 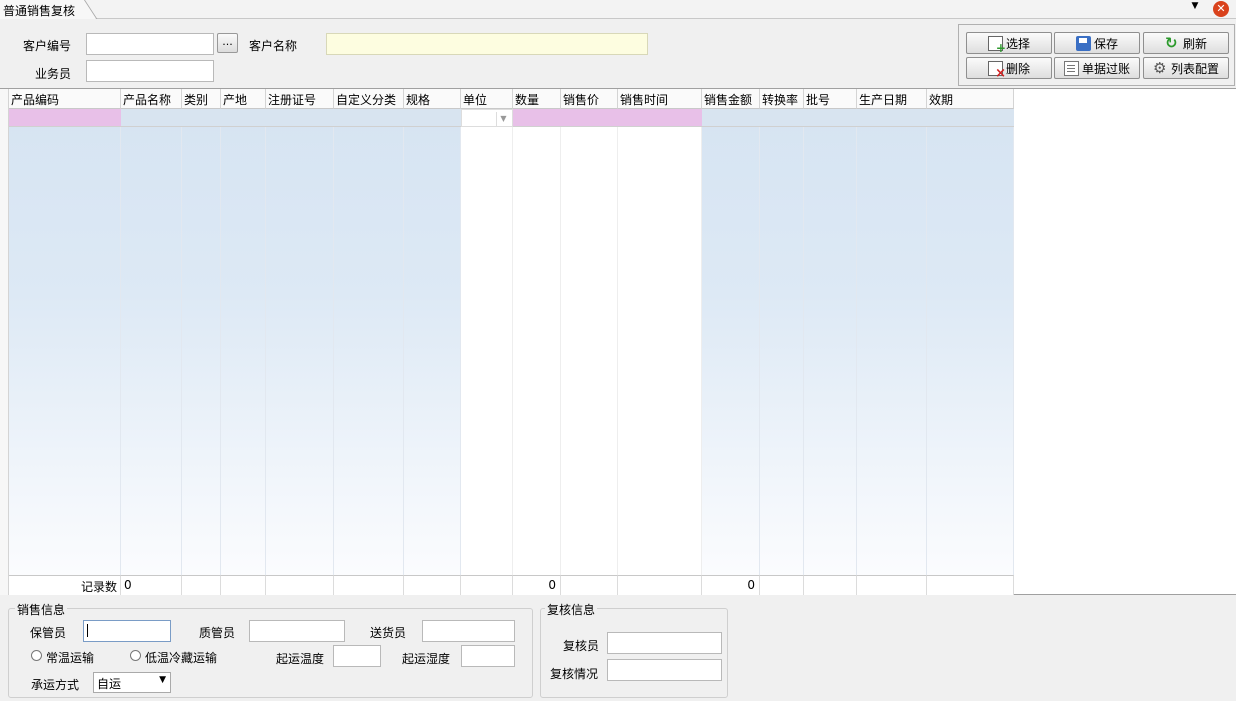 I want to click on list-config-button: ⚙ 列表配置, so click(x=1186, y=68).